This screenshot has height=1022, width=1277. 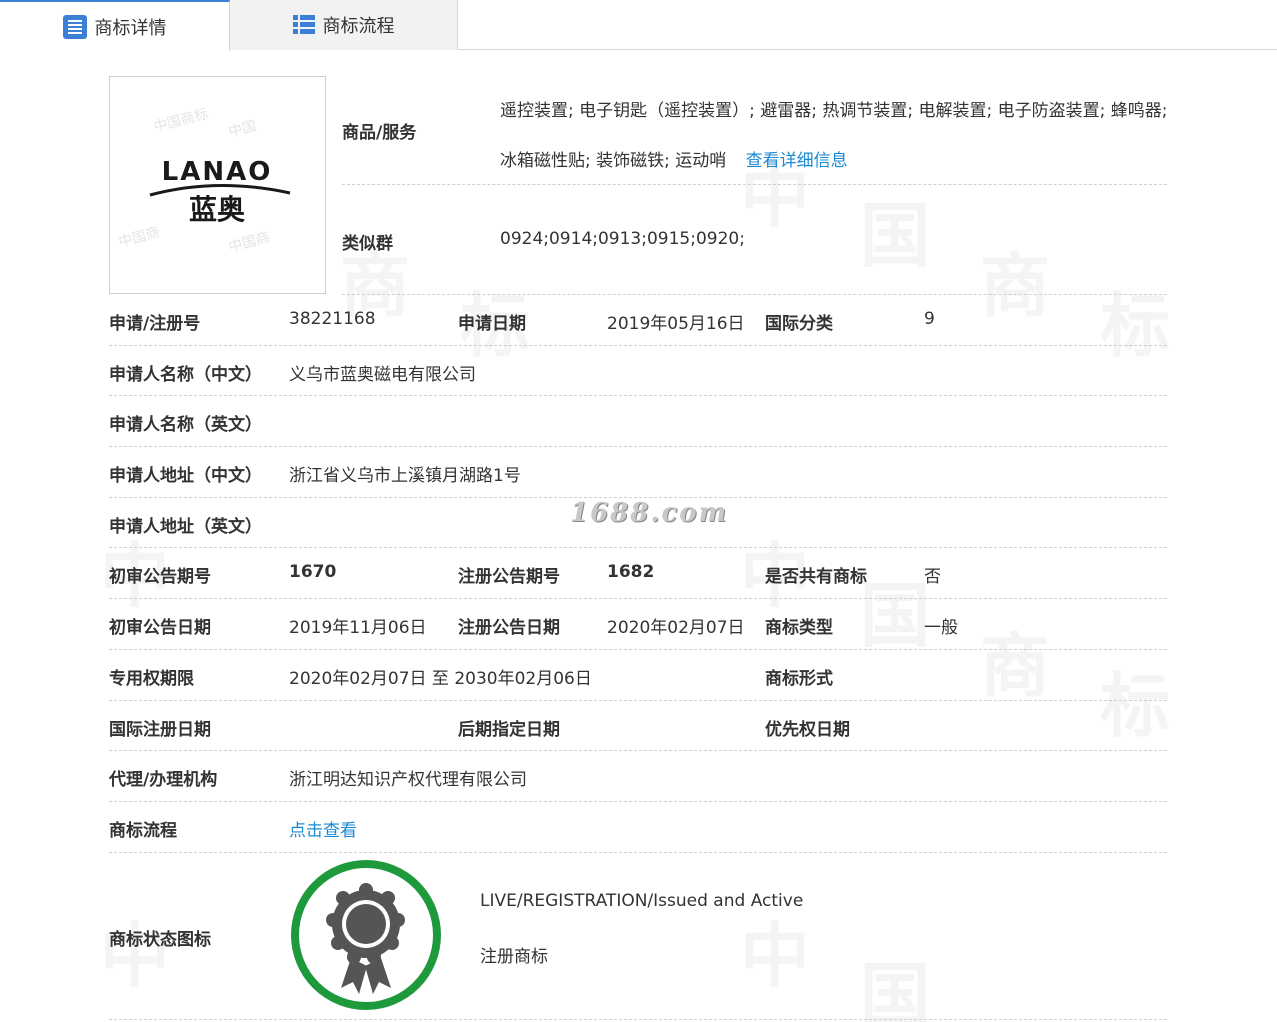 What do you see at coordinates (160, 577) in the screenshot?
I see `prelim-issue-label: 初审公告期号` at bounding box center [160, 577].